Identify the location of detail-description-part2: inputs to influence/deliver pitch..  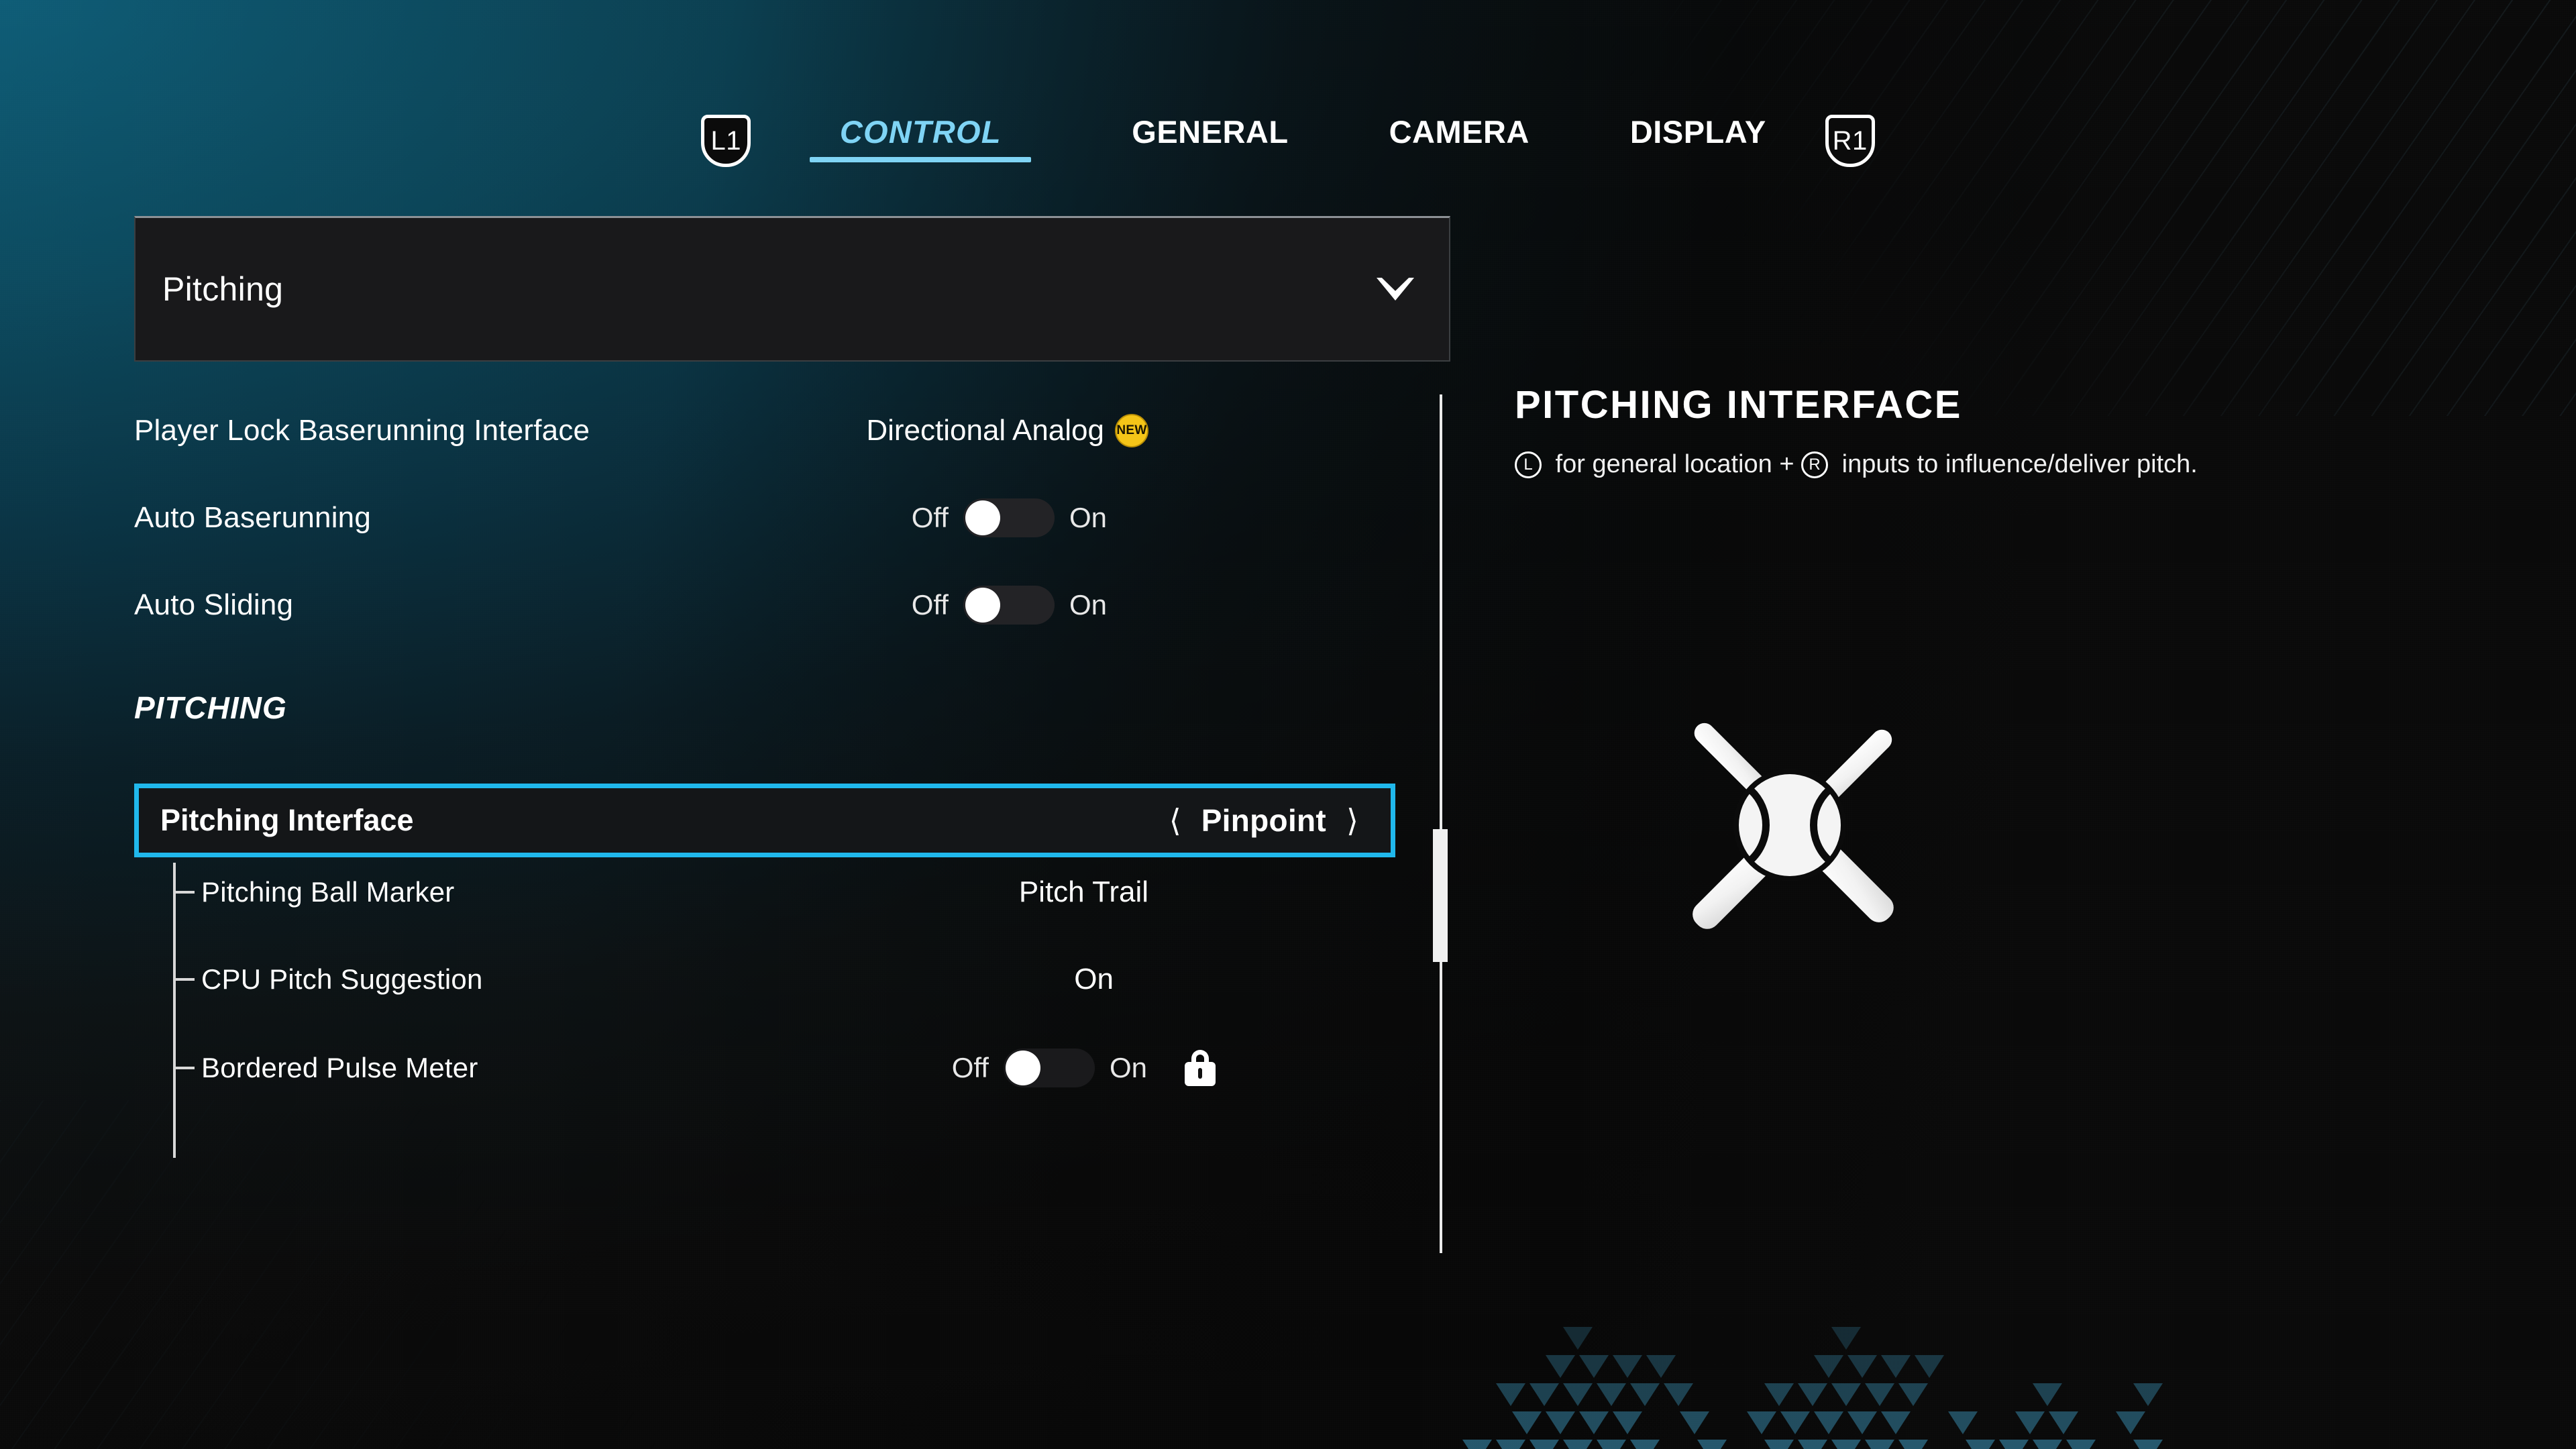
(2016, 464).